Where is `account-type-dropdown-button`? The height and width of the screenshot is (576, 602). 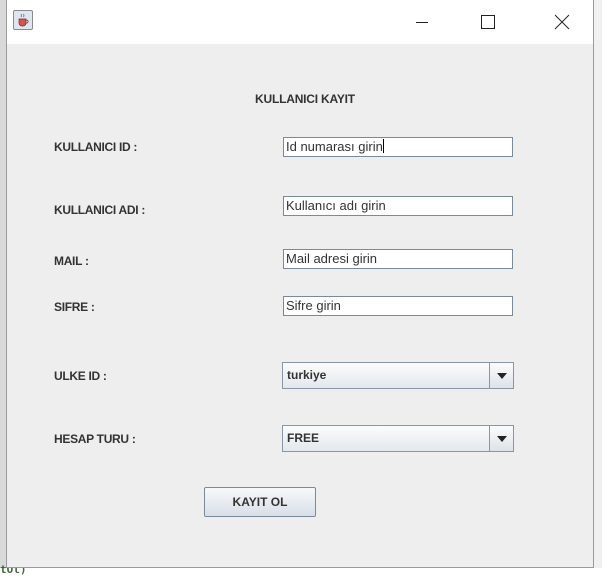 account-type-dropdown-button is located at coordinates (501, 438).